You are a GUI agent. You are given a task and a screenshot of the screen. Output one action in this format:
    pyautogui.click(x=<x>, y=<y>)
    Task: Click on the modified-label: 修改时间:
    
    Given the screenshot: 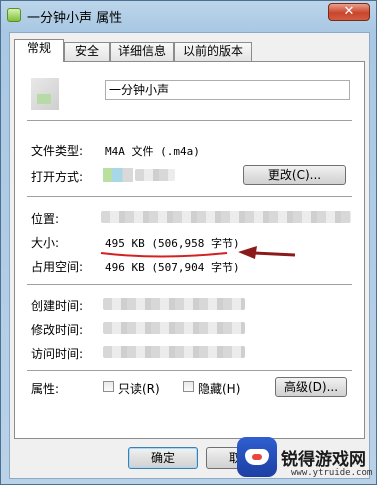 What is the action you would take?
    pyautogui.click(x=57, y=330)
    